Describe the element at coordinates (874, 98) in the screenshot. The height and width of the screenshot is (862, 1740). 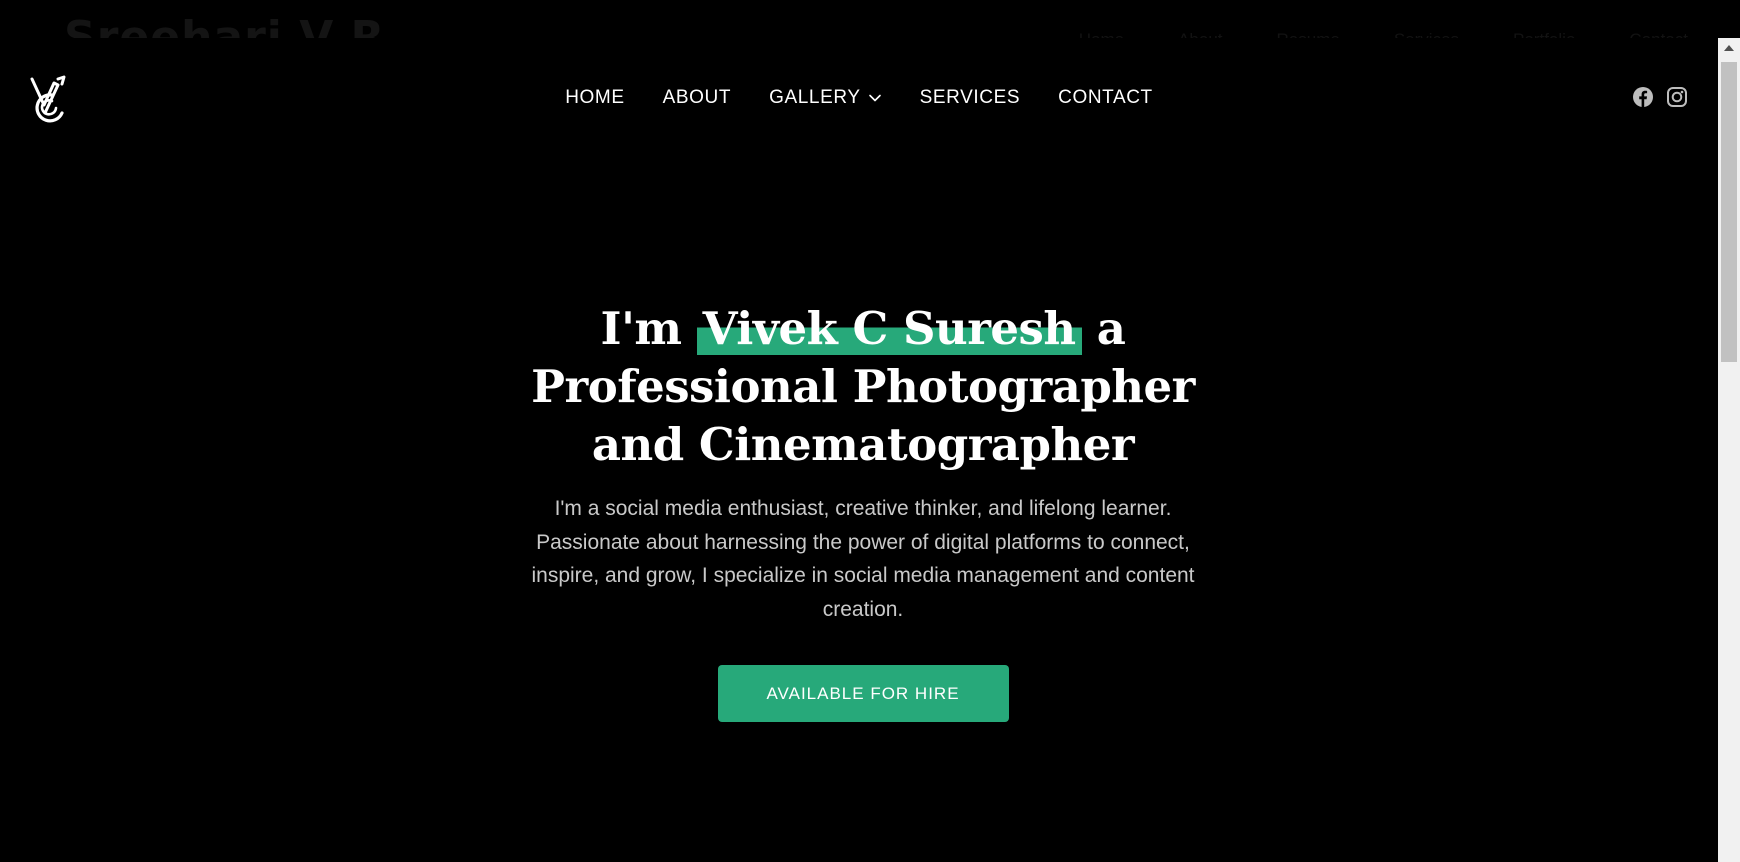
I see `chevron-down-icon` at that location.